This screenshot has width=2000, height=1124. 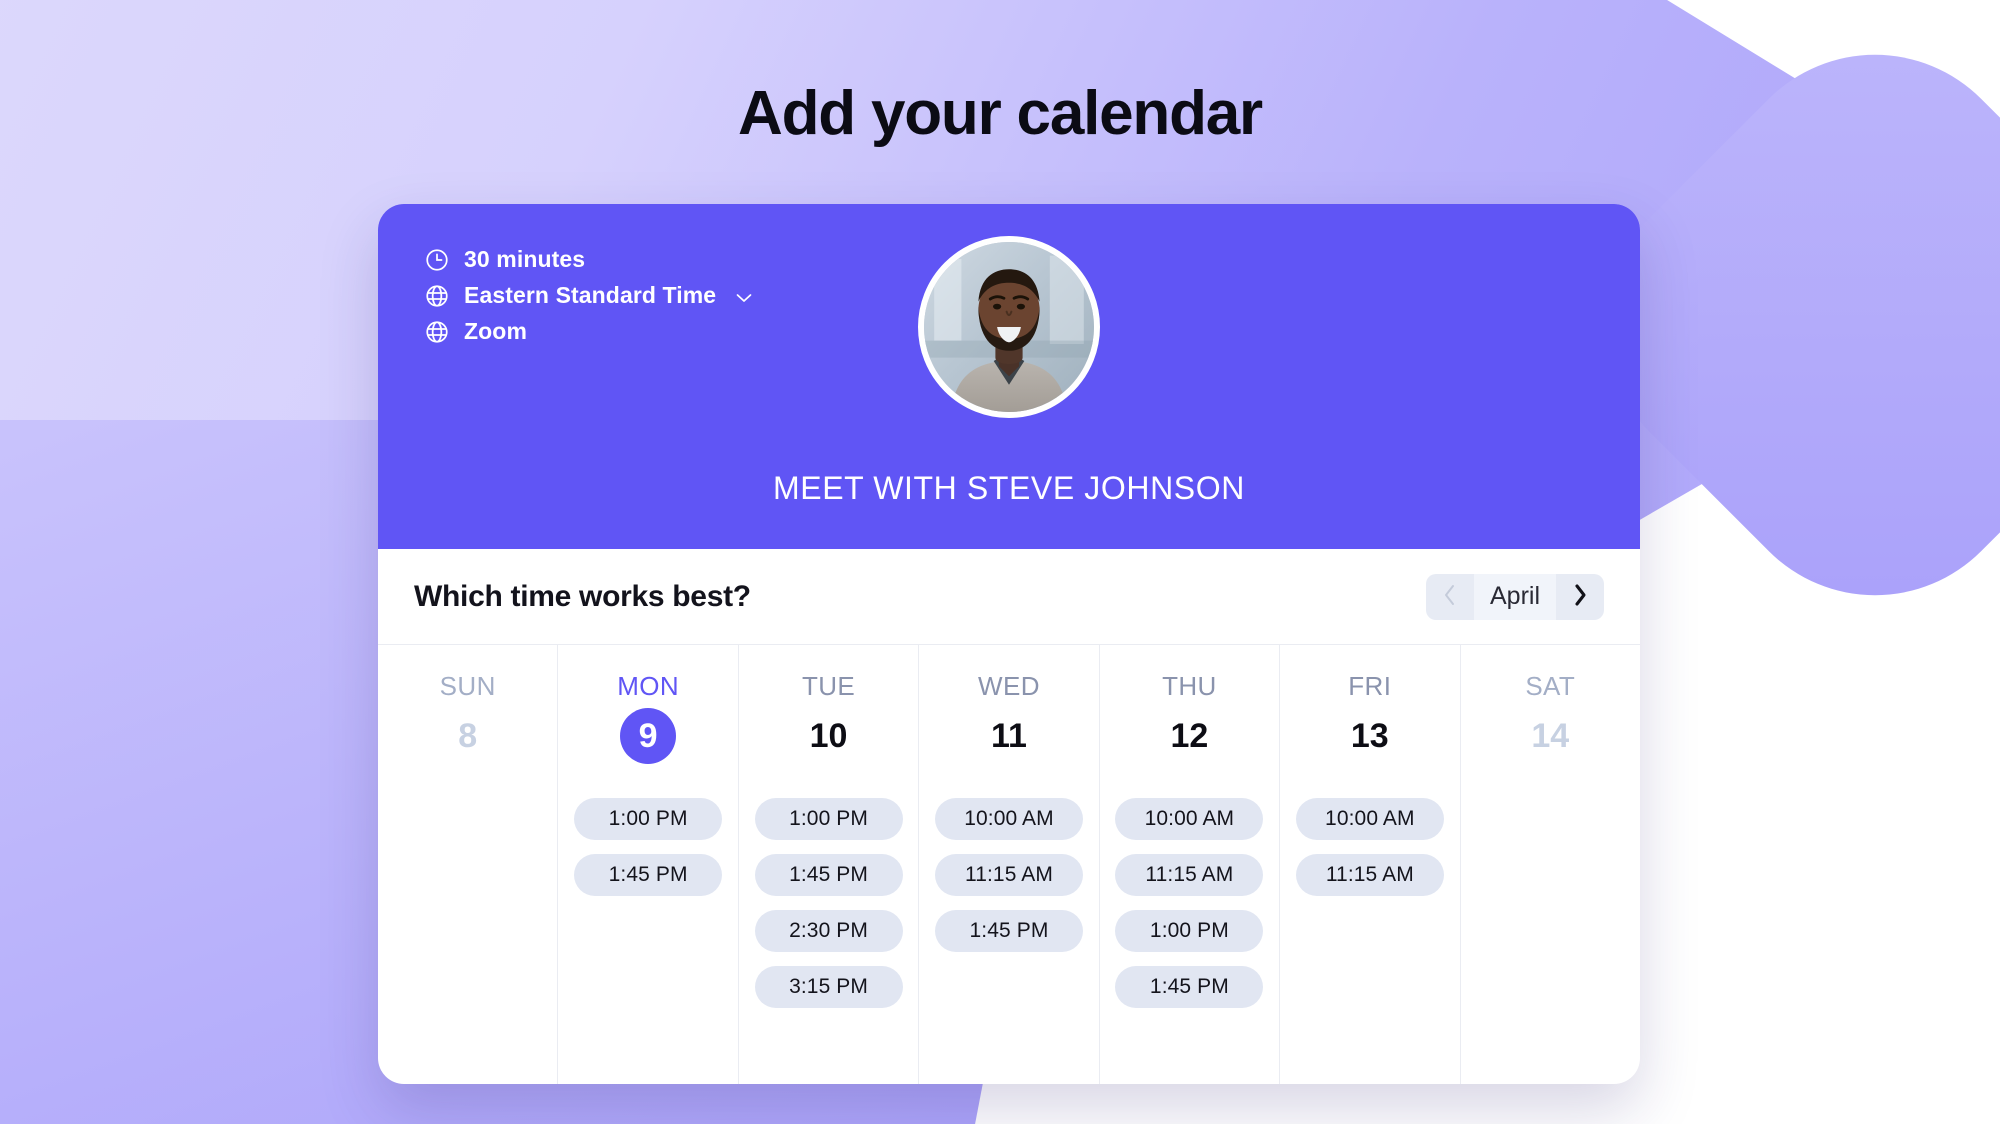 I want to click on chevron-left-icon, so click(x=1449, y=596).